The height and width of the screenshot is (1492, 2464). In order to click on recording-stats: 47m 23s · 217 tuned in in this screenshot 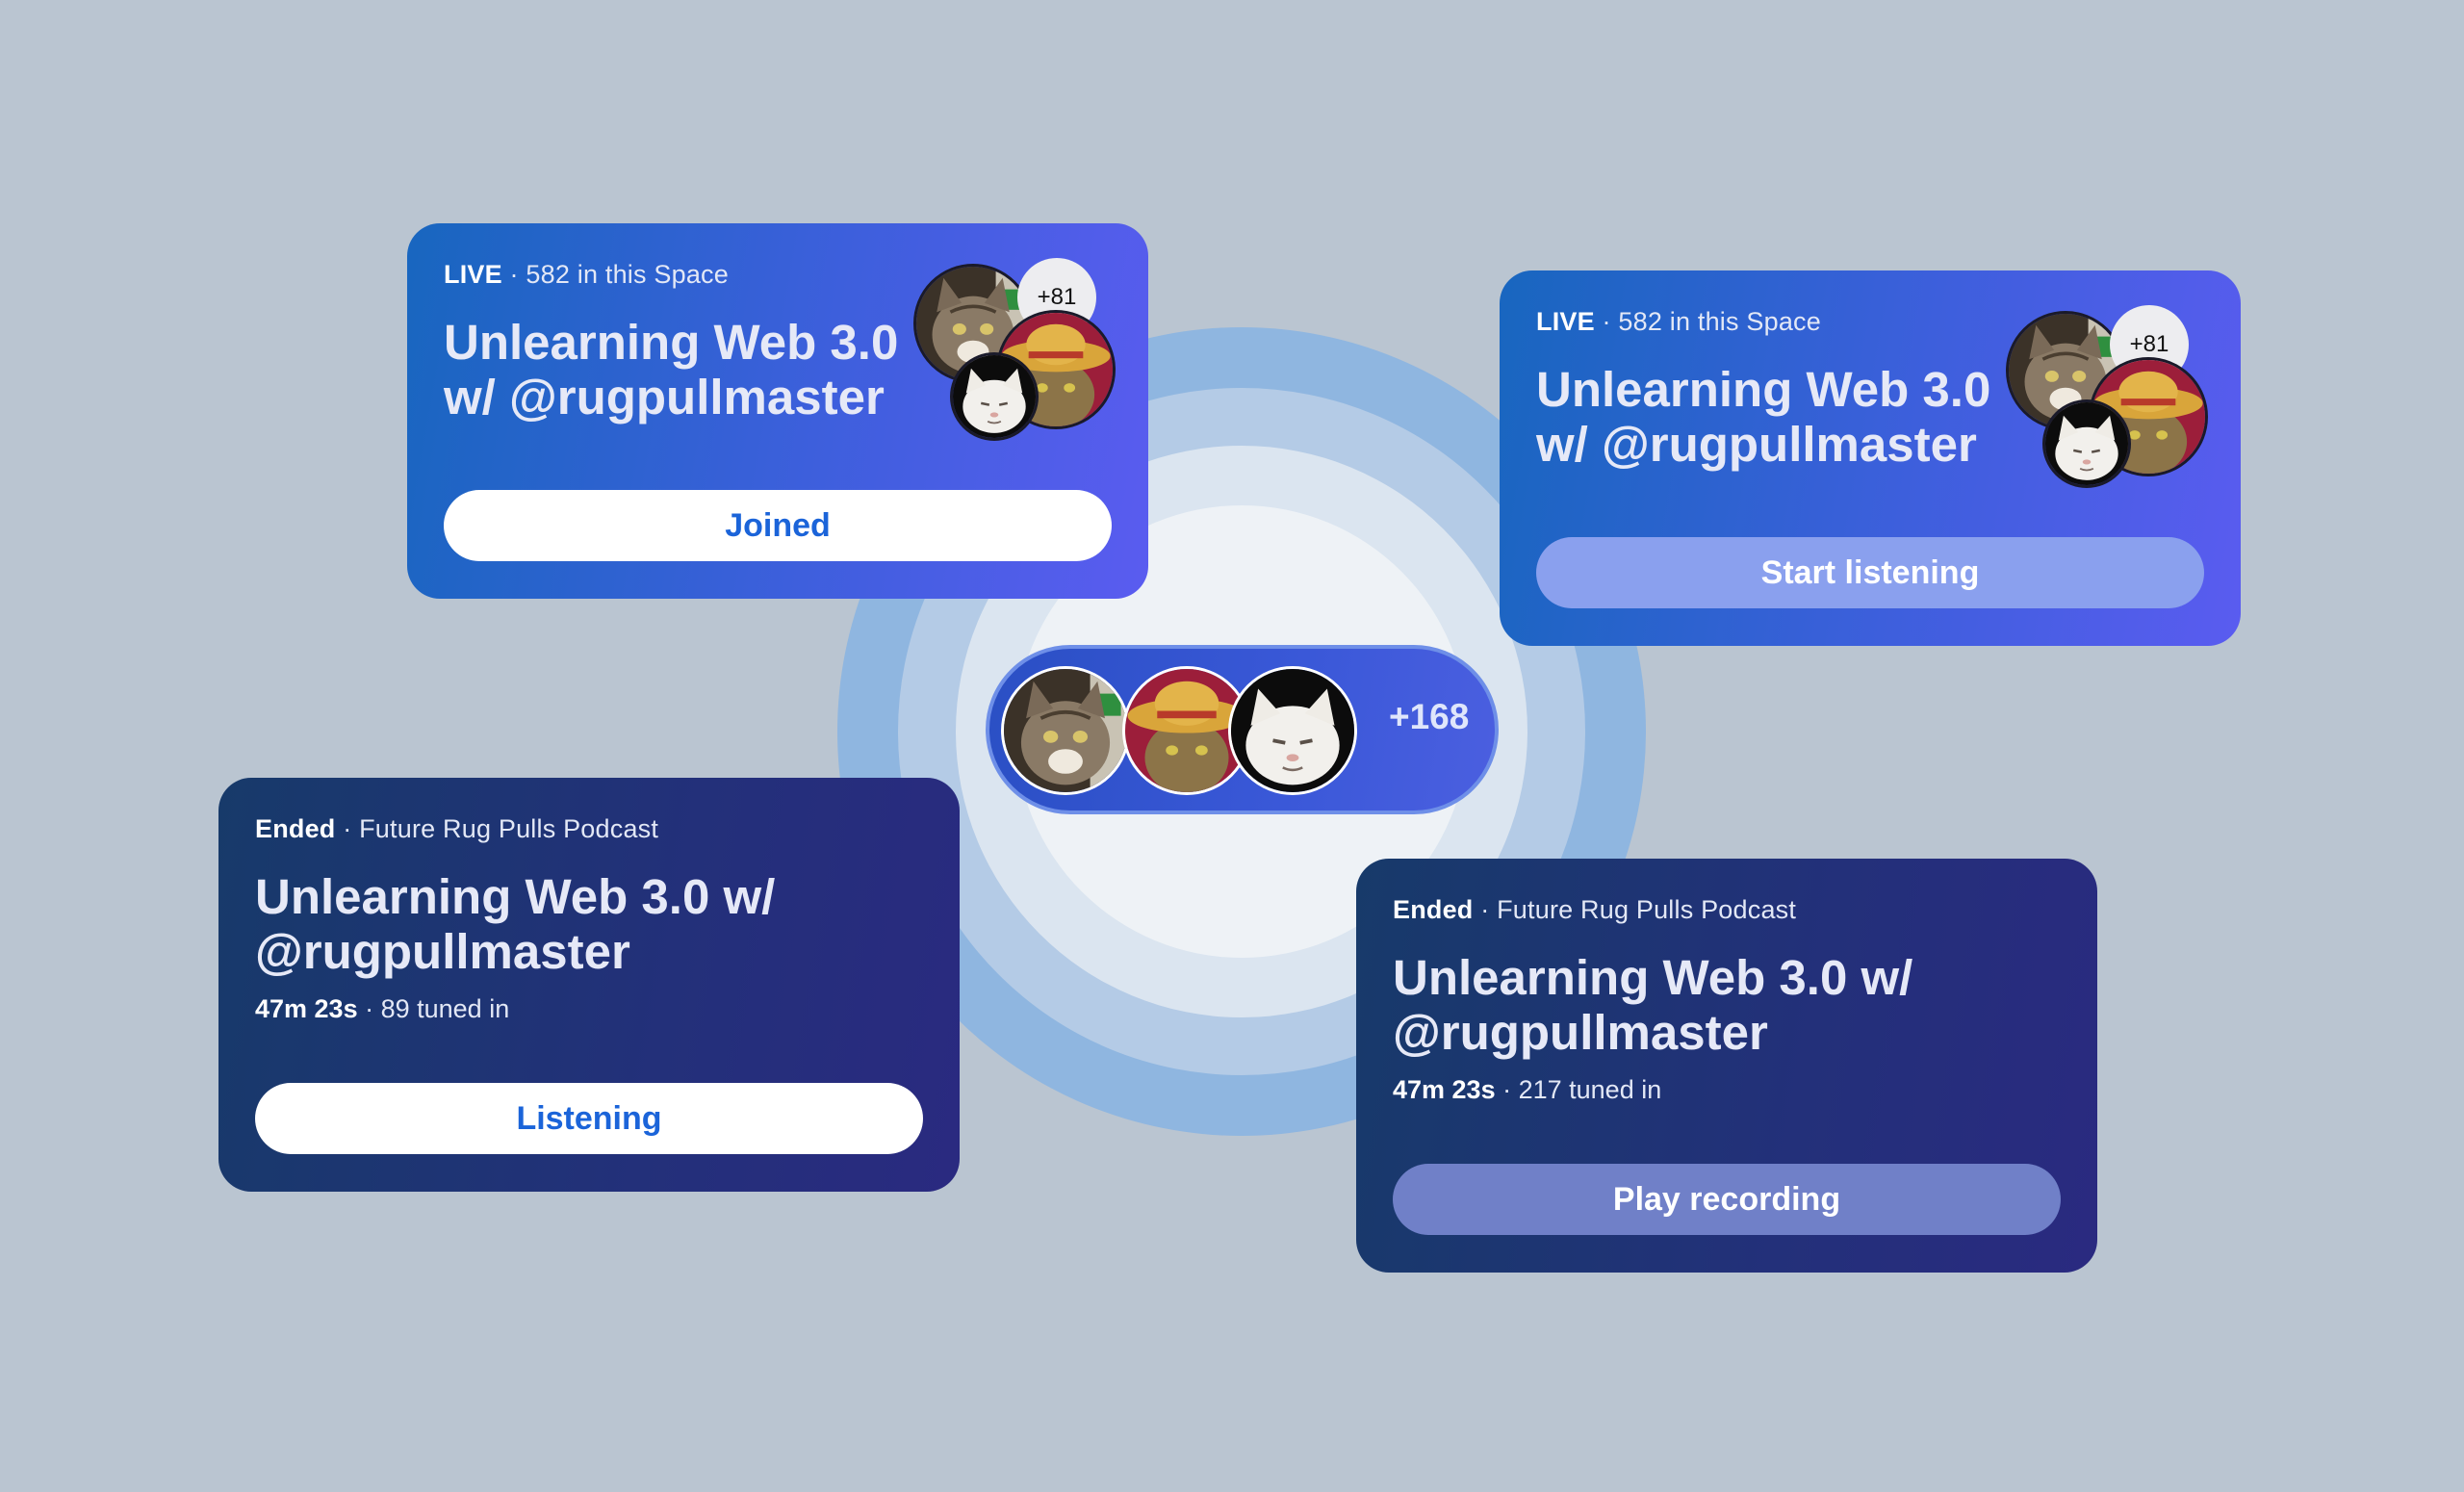, I will do `click(1727, 1090)`.